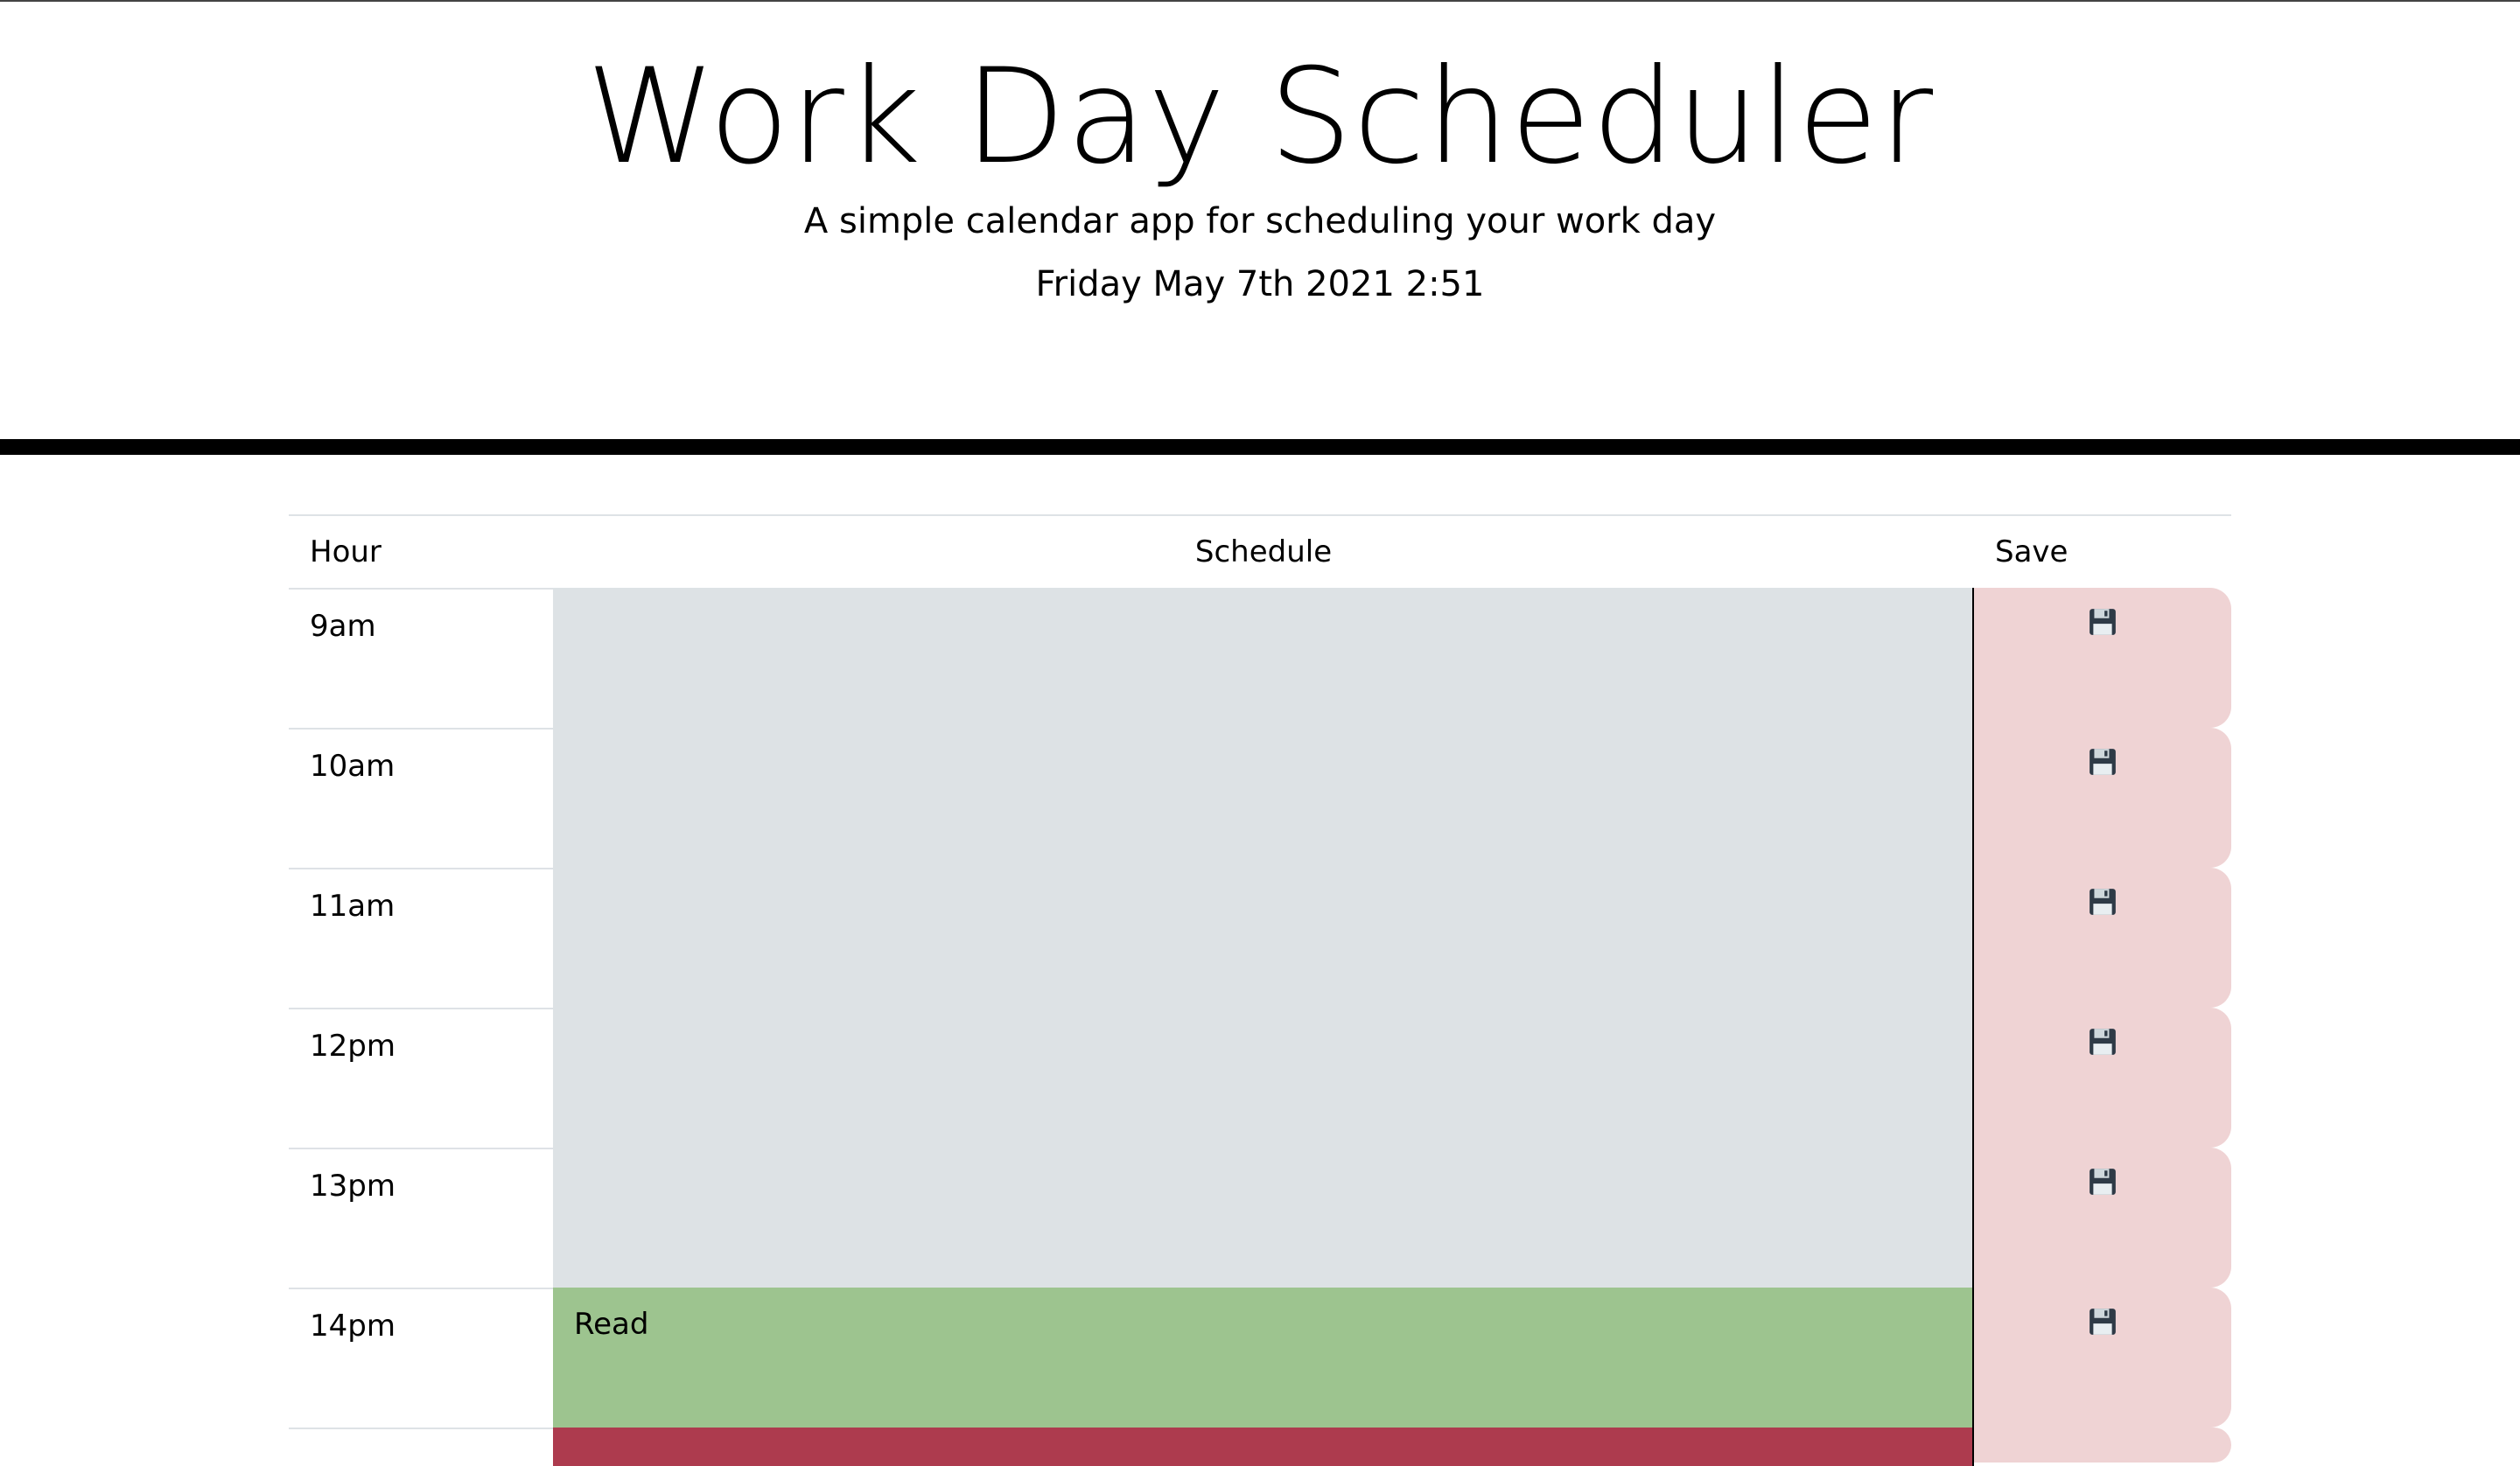 This screenshot has height=1466, width=2520. What do you see at coordinates (1260, 284) in the screenshot?
I see `current-day: Friday May 7th 2021 2:51` at bounding box center [1260, 284].